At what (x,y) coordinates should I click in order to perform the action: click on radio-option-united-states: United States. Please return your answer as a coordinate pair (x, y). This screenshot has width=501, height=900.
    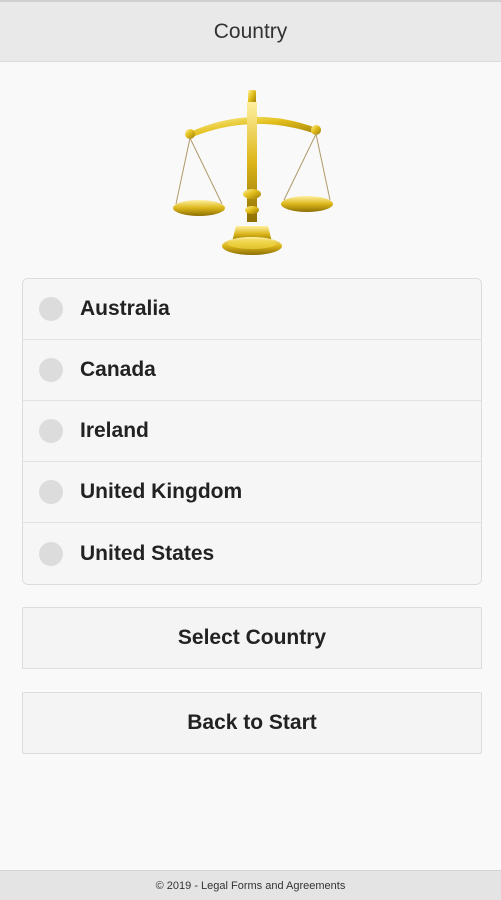
    Looking at the image, I should click on (252, 553).